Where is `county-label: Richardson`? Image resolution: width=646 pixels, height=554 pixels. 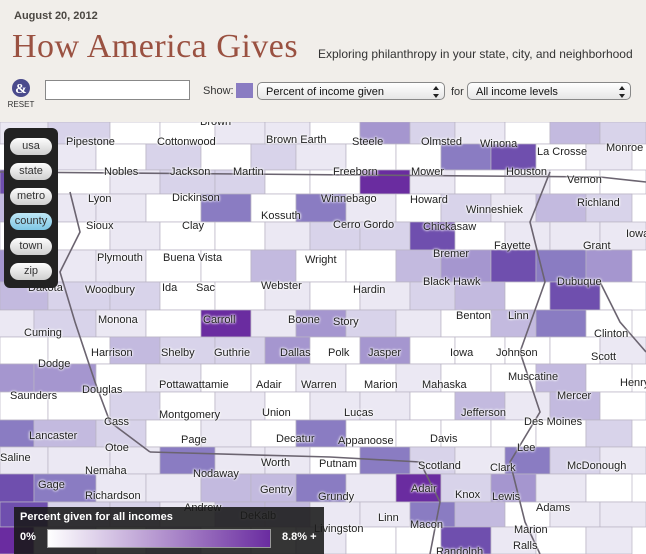 county-label: Richardson is located at coordinates (113, 496).